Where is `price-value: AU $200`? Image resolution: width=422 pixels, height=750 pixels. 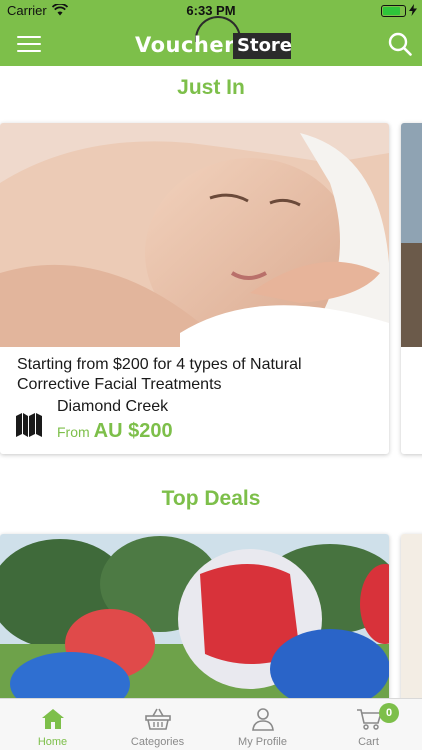 price-value: AU $200 is located at coordinates (133, 431).